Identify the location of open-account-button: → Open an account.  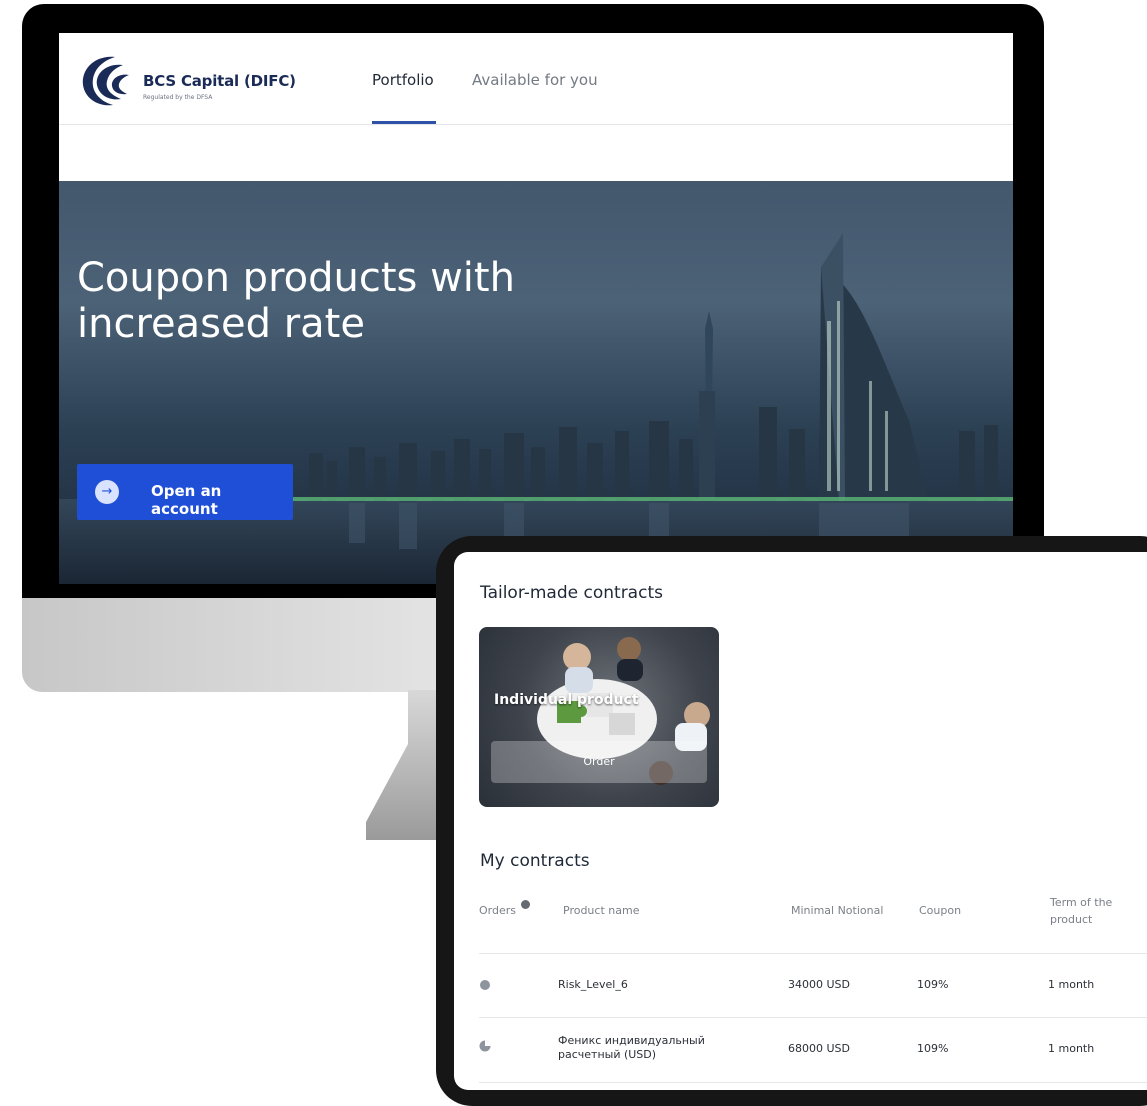
(185, 492).